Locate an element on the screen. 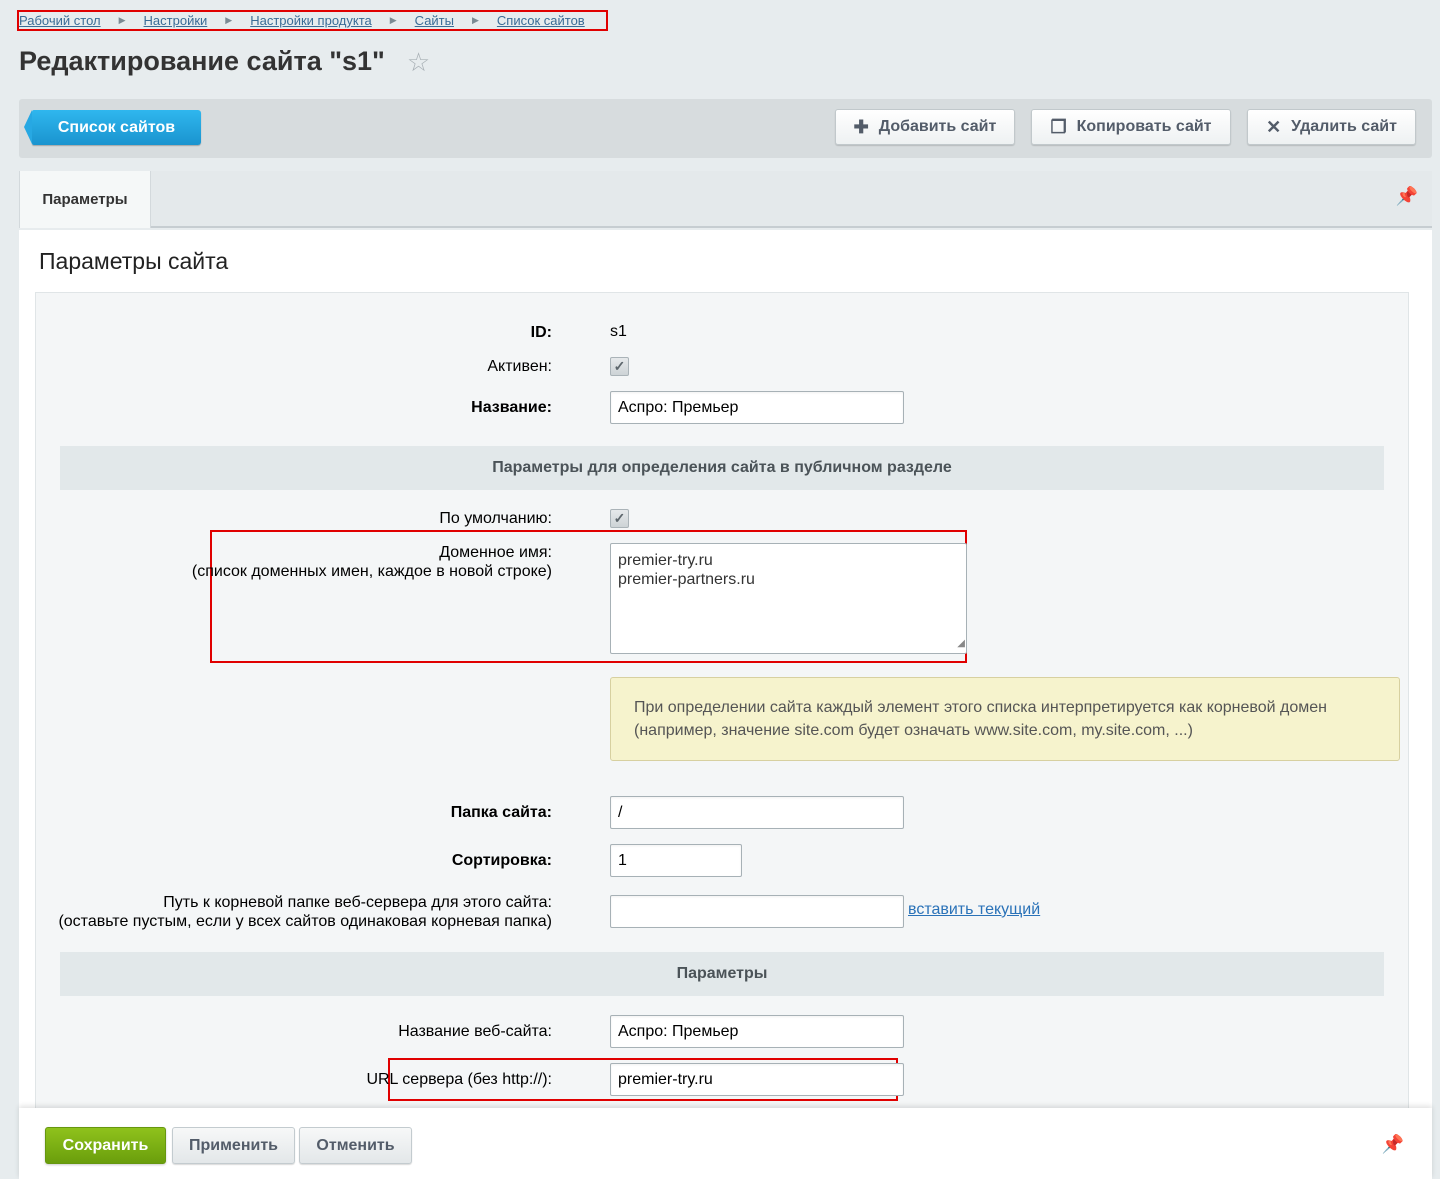  id-label: ID: is located at coordinates (541, 332).